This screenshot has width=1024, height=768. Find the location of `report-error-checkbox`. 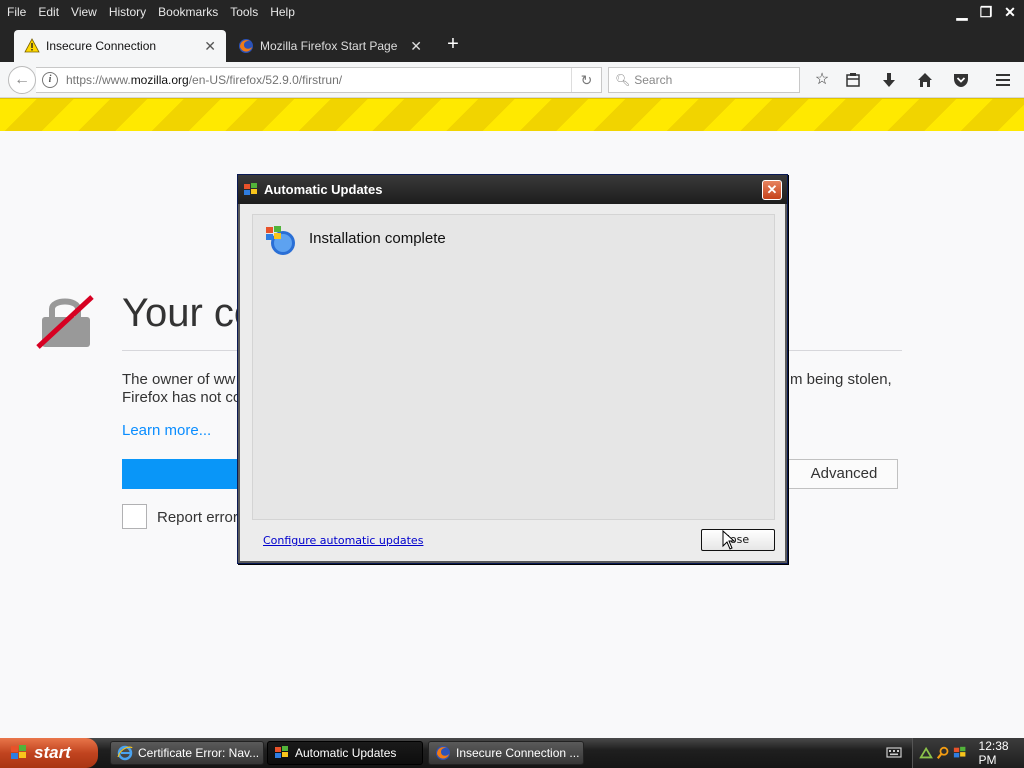

report-error-checkbox is located at coordinates (134, 516).